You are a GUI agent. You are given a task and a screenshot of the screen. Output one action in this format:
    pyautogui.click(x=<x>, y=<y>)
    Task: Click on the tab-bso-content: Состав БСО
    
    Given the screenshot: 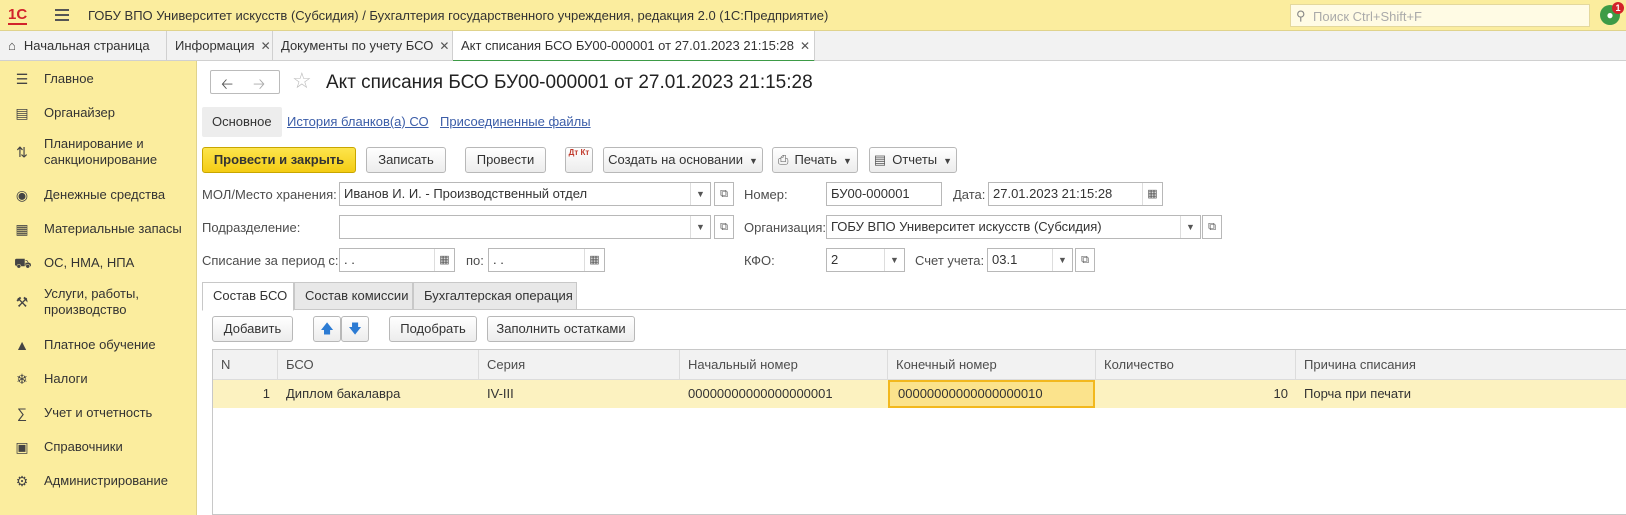 What is the action you would take?
    pyautogui.click(x=248, y=296)
    